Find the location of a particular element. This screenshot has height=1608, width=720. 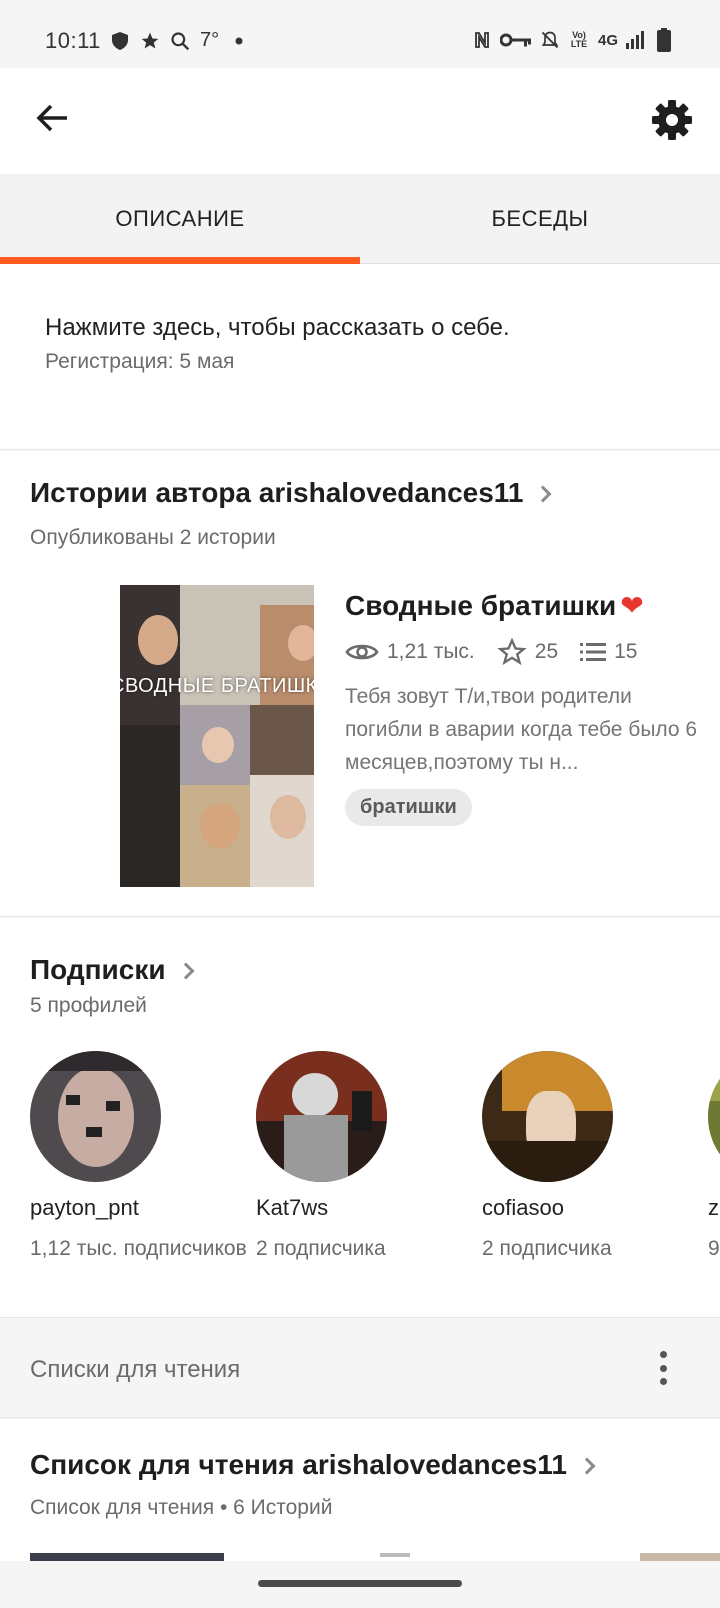

profile-card: Kat7ws 2 подписчика is located at coordinates (369, 1156).